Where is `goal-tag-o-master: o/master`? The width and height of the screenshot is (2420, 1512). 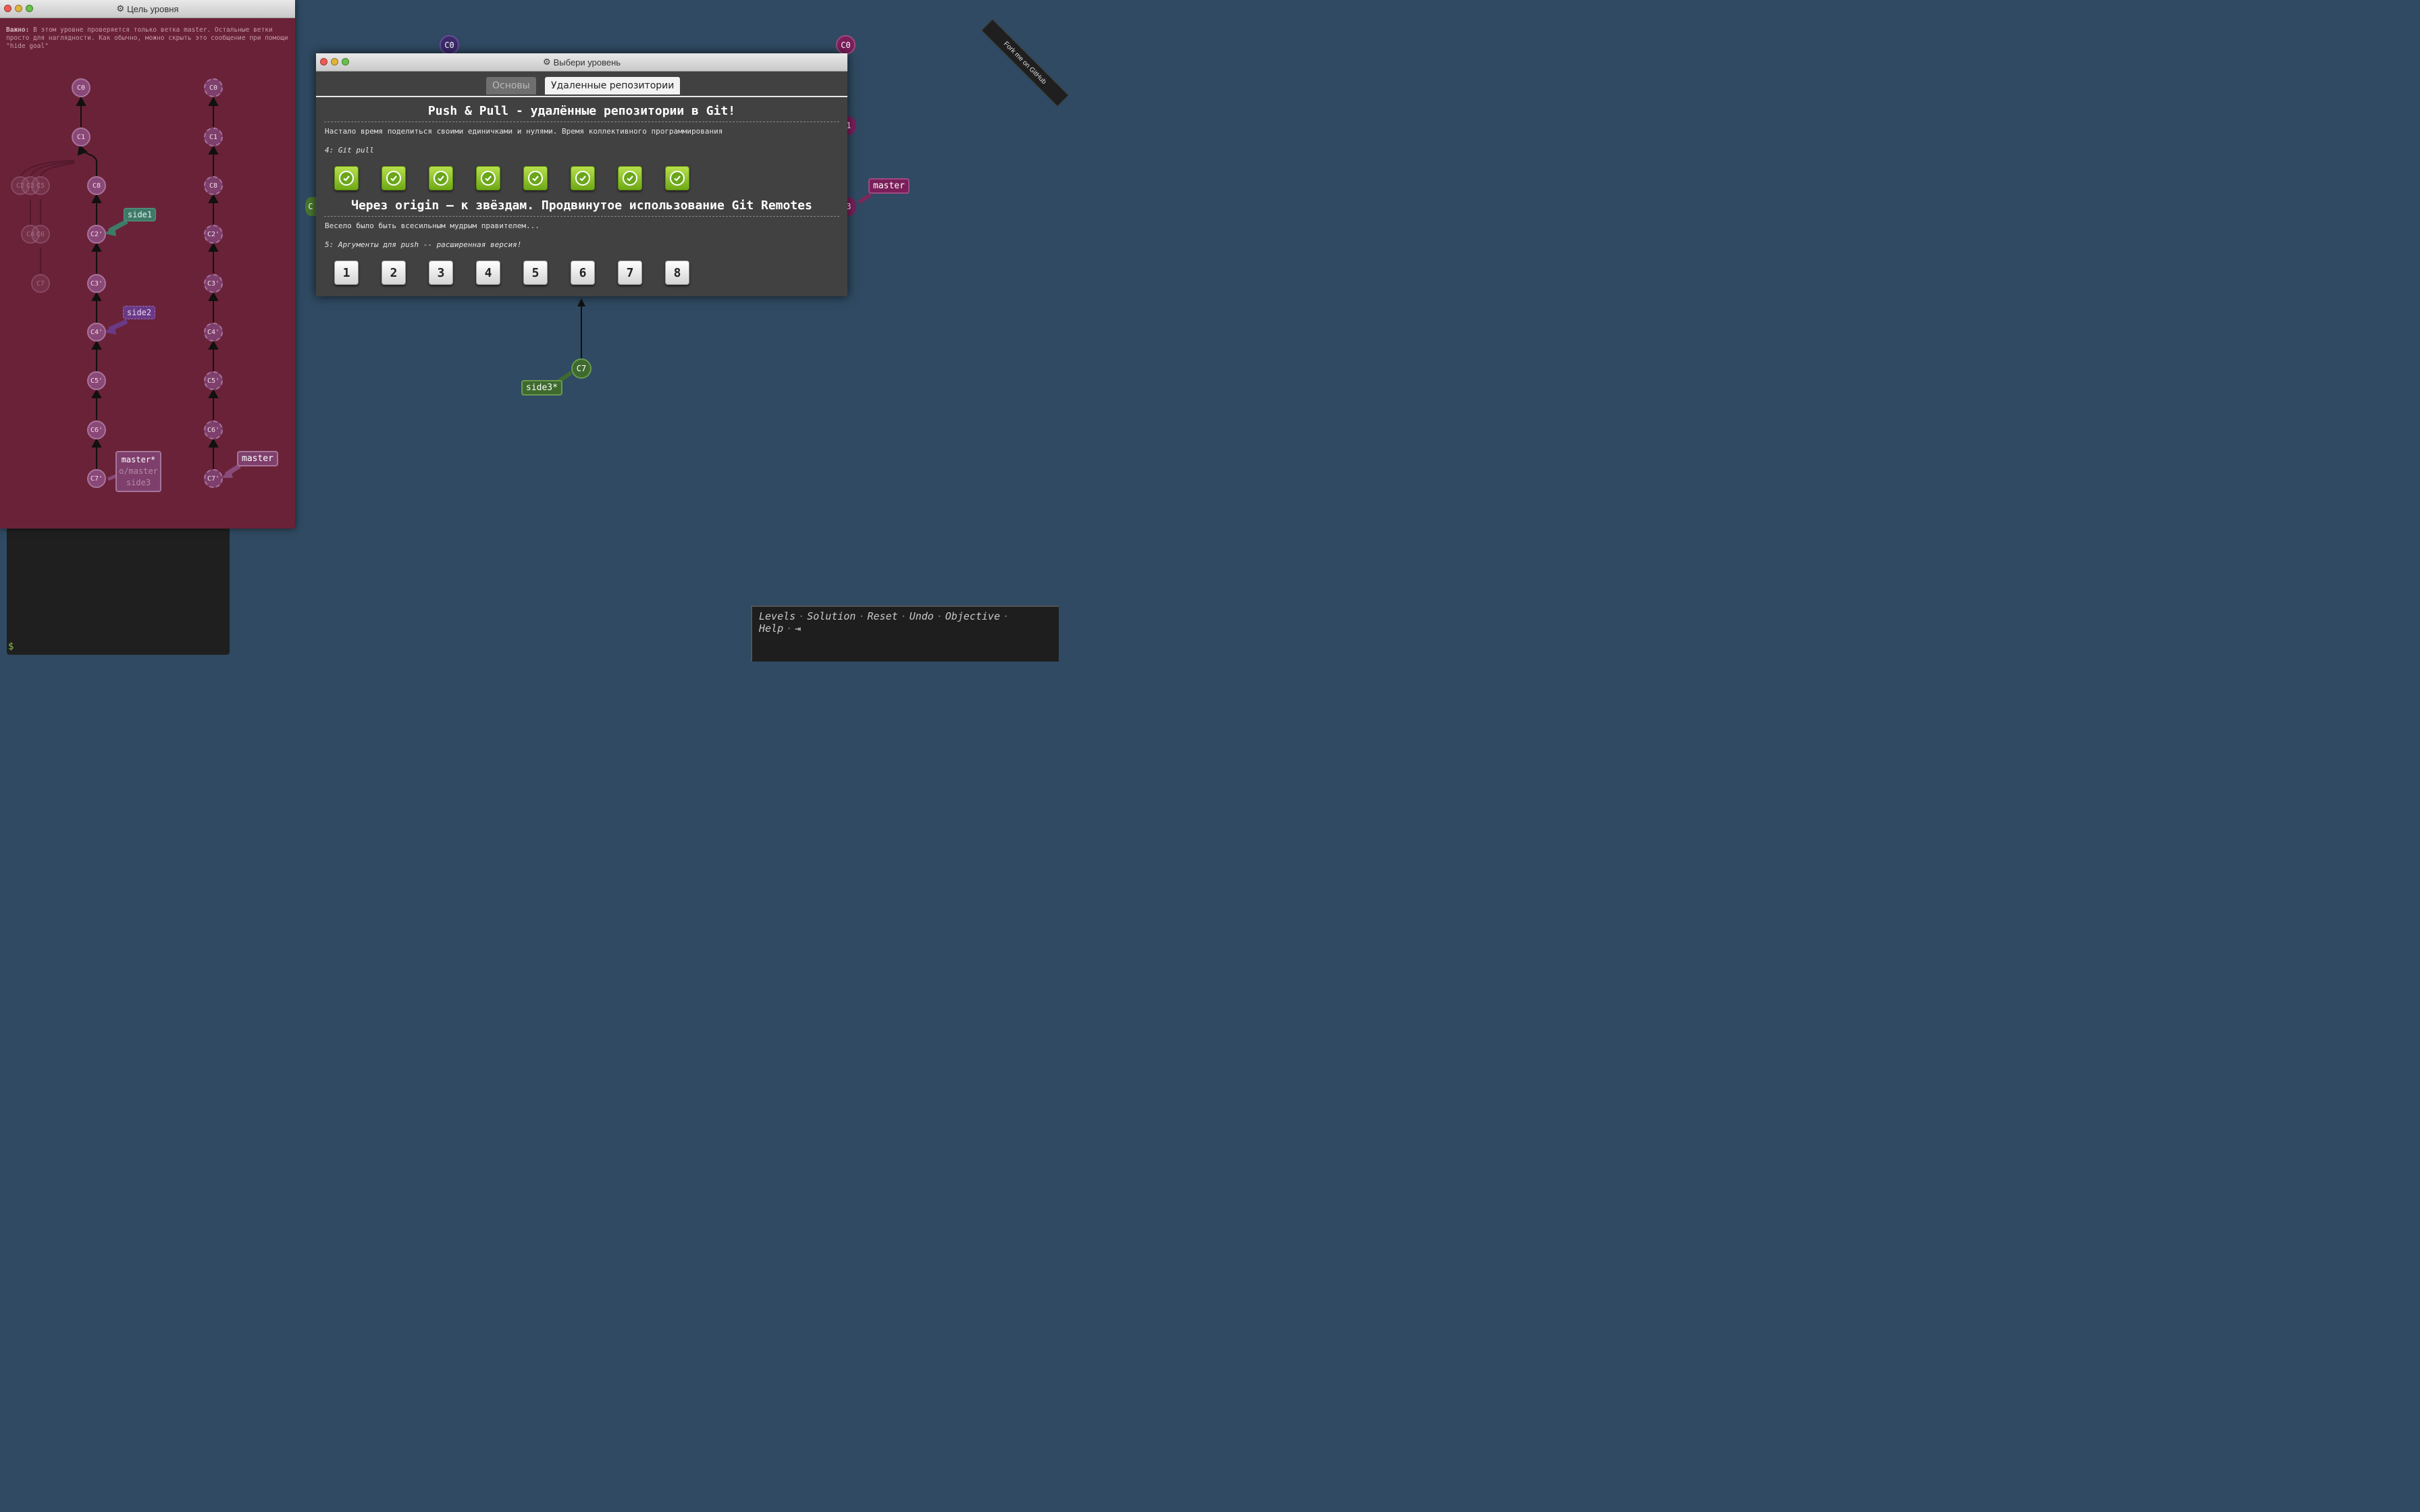
goal-tag-o-master: o/master is located at coordinates (138, 471).